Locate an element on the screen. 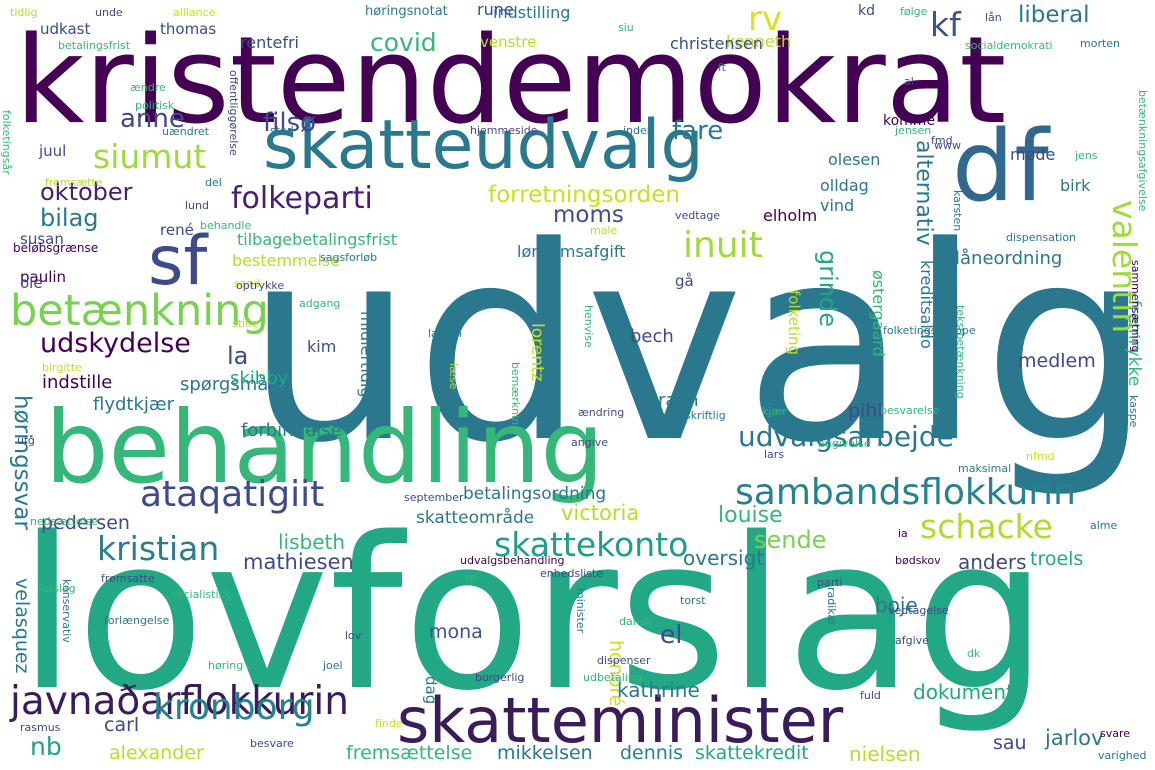 The image size is (1155, 770). cloud-word: lorentz is located at coordinates (537, 352).